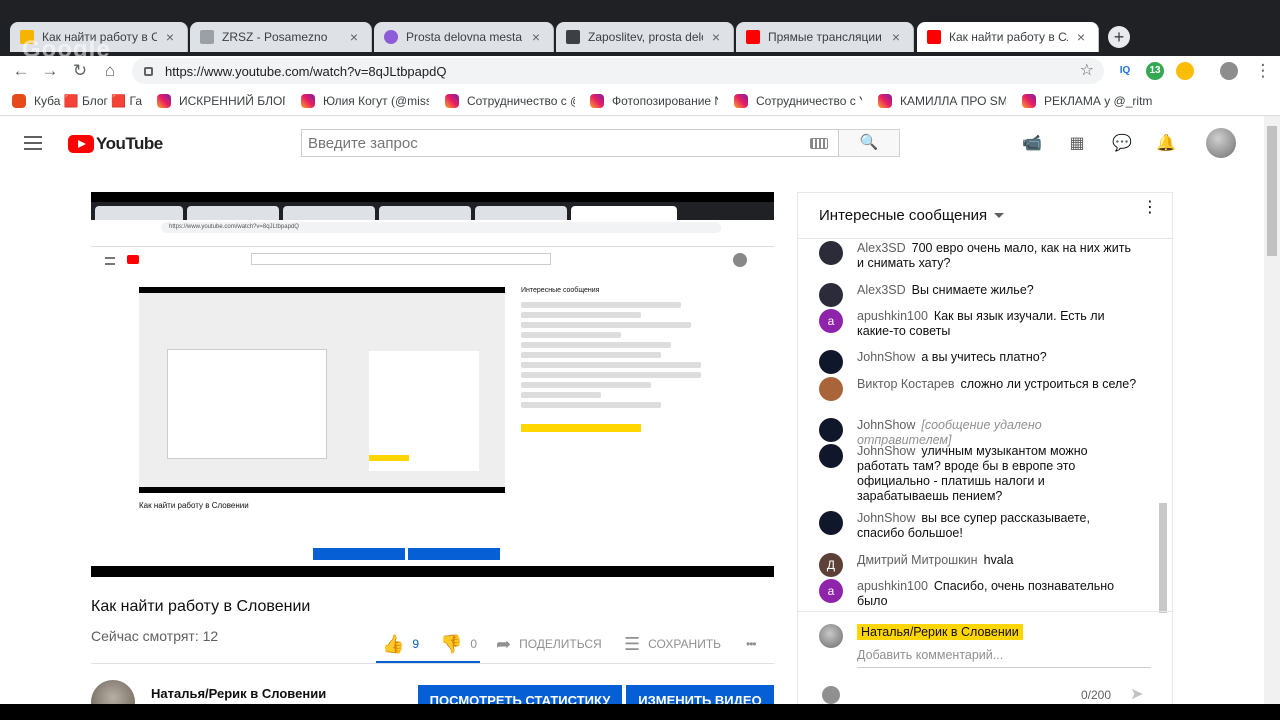 The image size is (1280, 720). What do you see at coordinates (819, 143) in the screenshot?
I see `keyboard-icon` at bounding box center [819, 143].